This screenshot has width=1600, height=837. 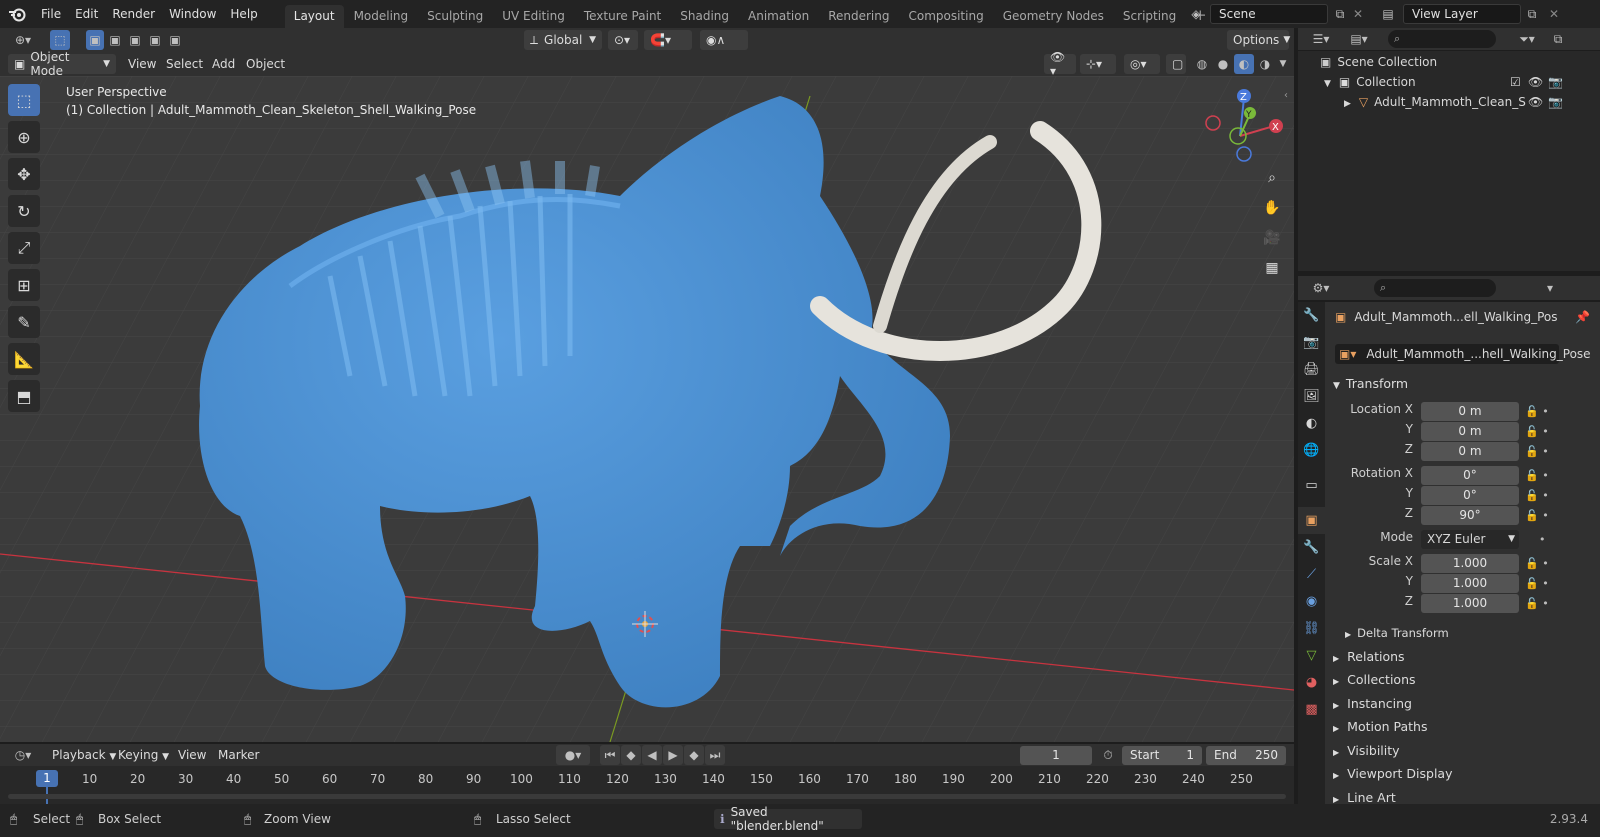 What do you see at coordinates (1056, 755) in the screenshot?
I see `current-frame-field: 1` at bounding box center [1056, 755].